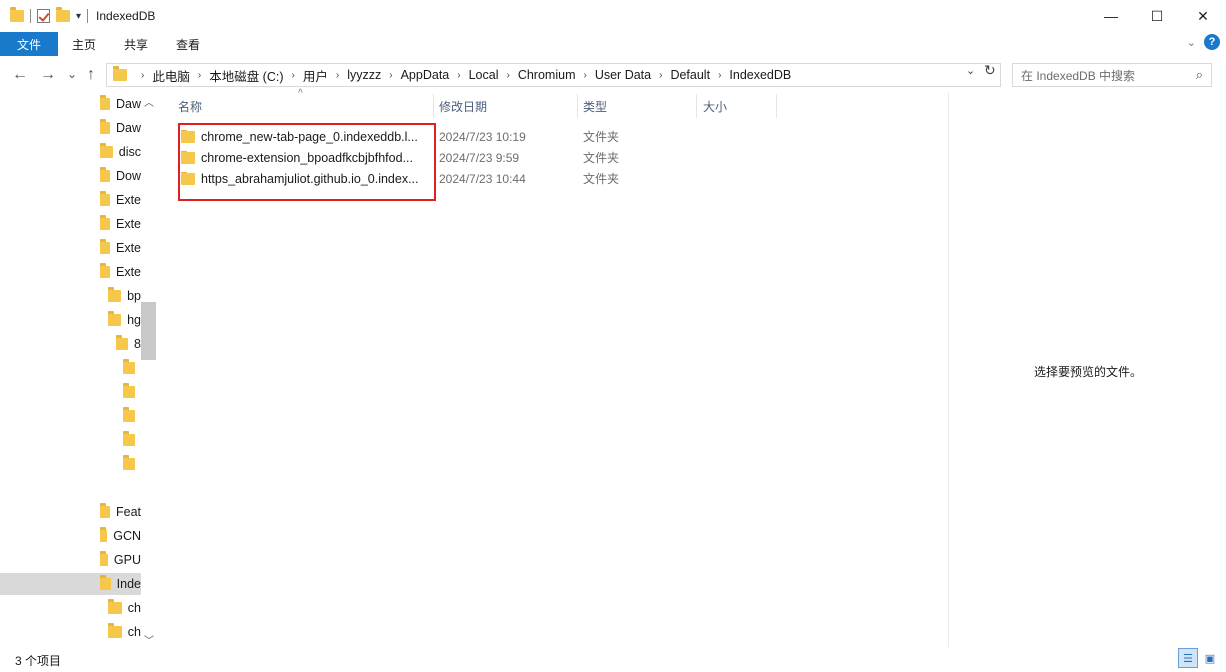 This screenshot has width=1226, height=672. I want to click on breadcrumb-item: › Default, so click(680, 75).